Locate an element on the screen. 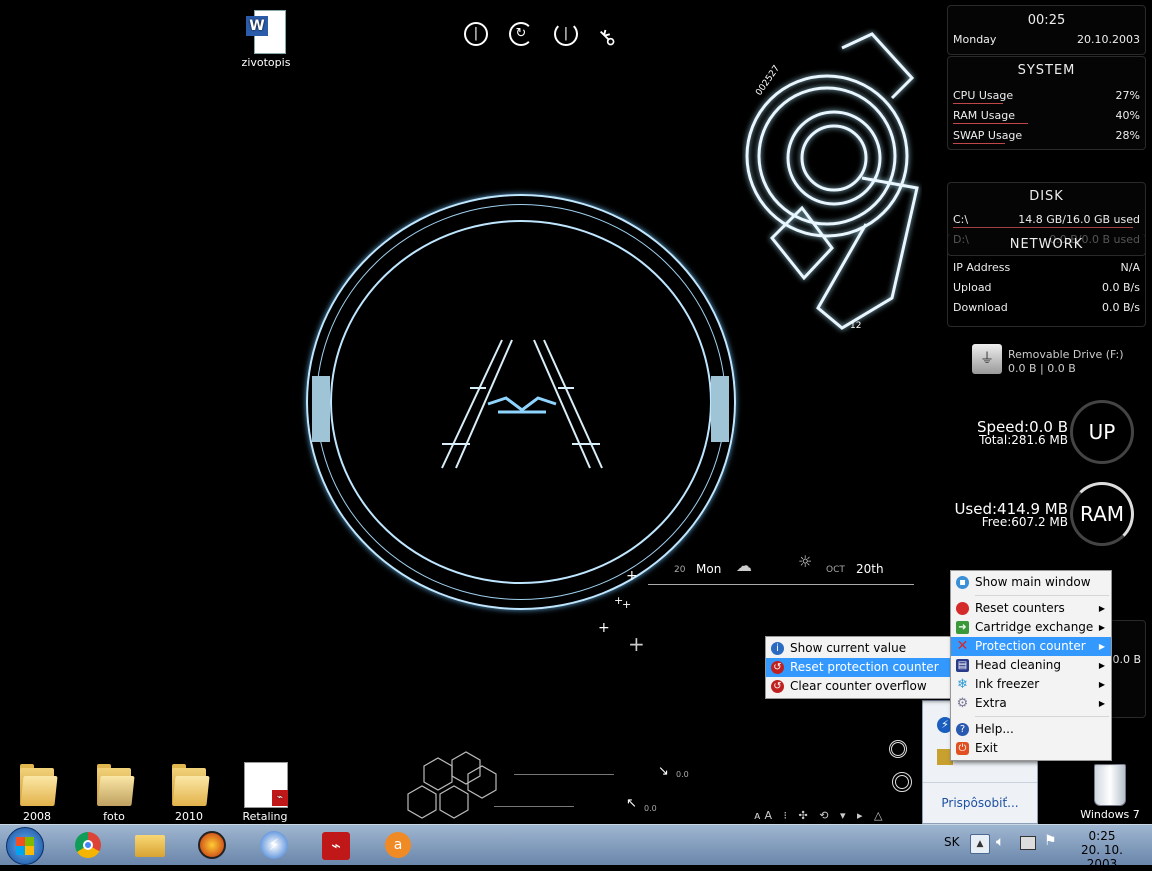 Image resolution: width=1152 pixels, height=871 pixels. help-icon: ? is located at coordinates (962, 729).